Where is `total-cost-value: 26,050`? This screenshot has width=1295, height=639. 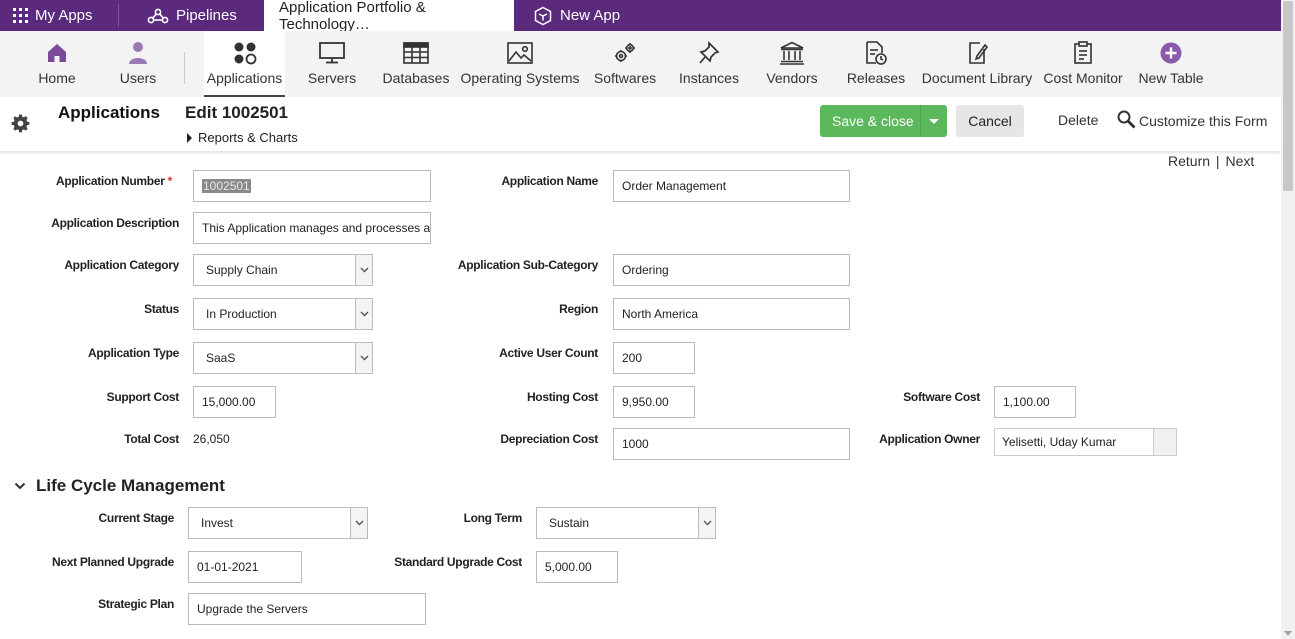 total-cost-value: 26,050 is located at coordinates (211, 439).